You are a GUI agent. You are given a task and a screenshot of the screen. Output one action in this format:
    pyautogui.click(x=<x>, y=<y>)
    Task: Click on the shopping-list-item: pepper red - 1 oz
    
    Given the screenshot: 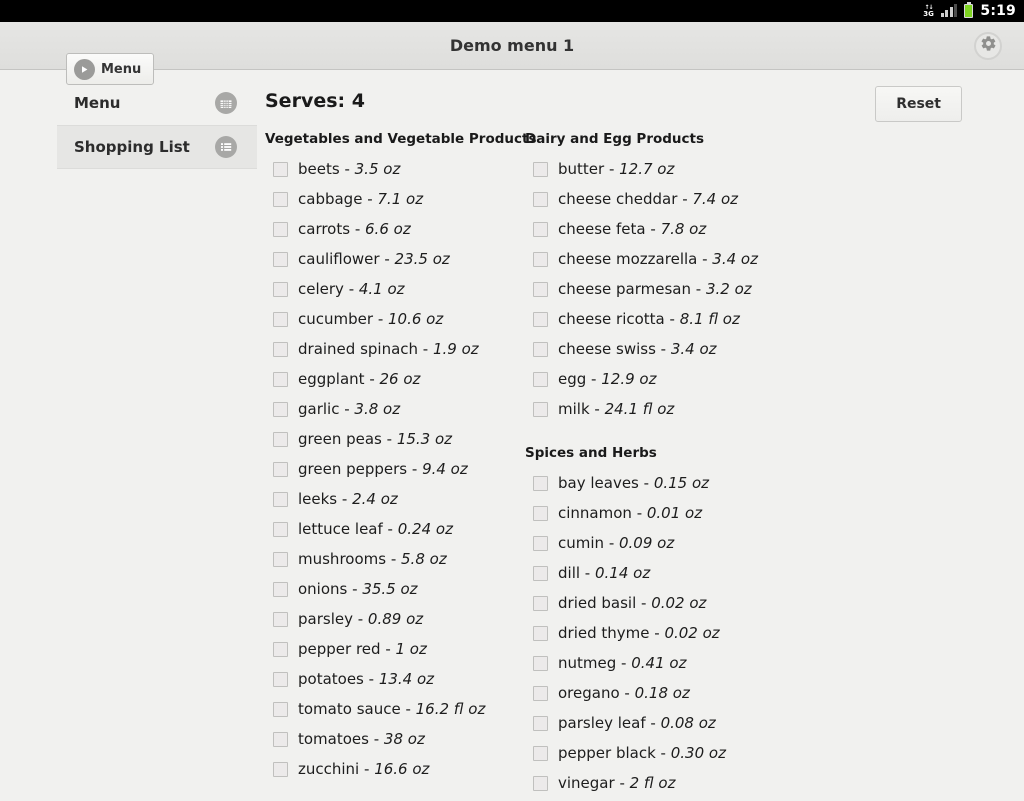 What is the action you would take?
    pyautogui.click(x=395, y=649)
    